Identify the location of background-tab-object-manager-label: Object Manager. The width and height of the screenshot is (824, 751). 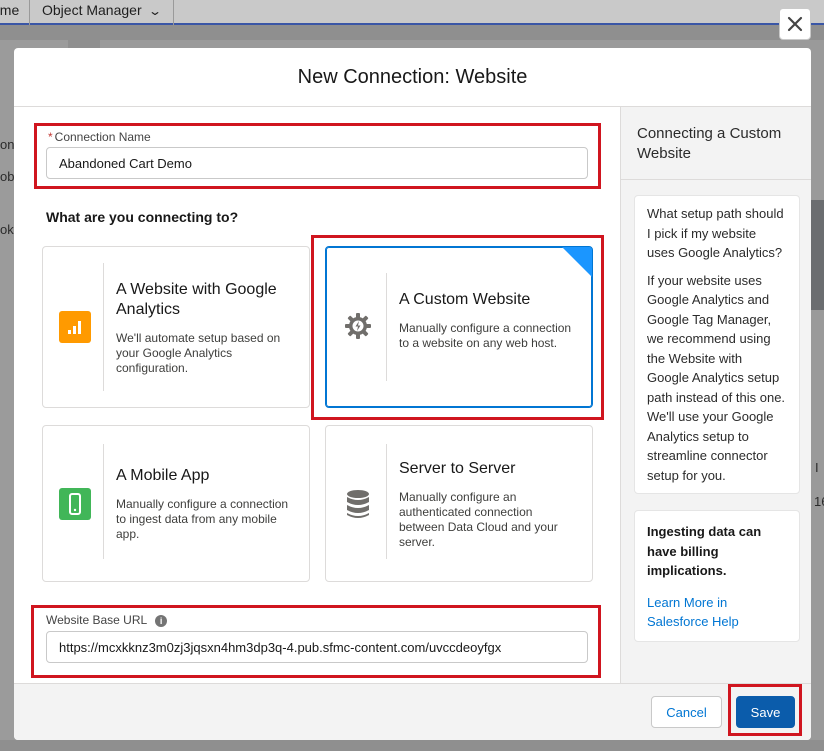
(92, 10).